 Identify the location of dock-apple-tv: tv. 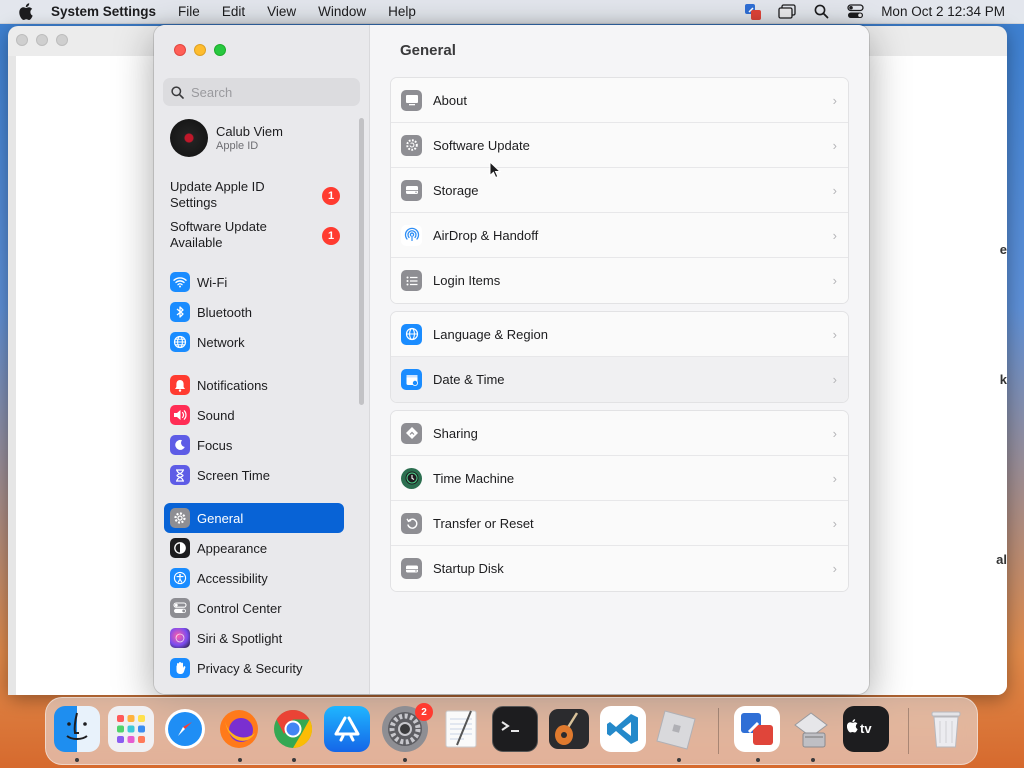
(866, 729).